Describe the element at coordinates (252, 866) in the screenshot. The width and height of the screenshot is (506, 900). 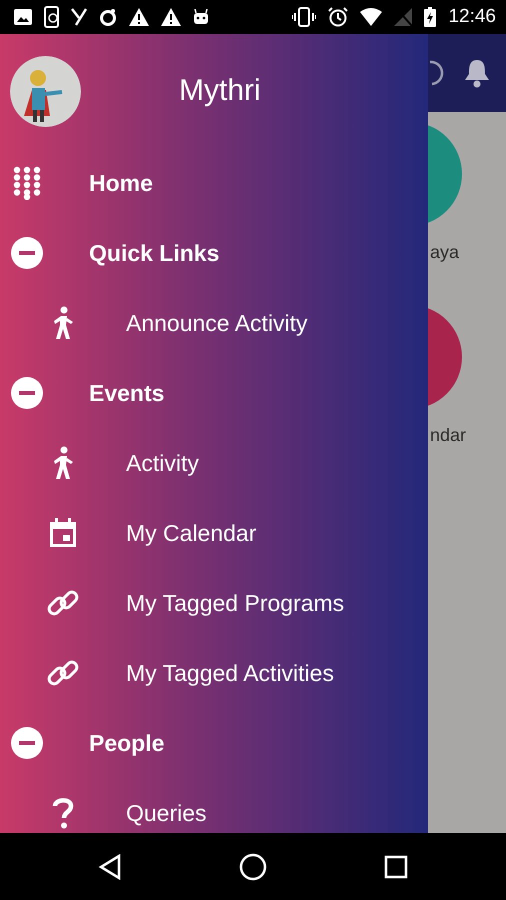
I see `home-icon` at that location.